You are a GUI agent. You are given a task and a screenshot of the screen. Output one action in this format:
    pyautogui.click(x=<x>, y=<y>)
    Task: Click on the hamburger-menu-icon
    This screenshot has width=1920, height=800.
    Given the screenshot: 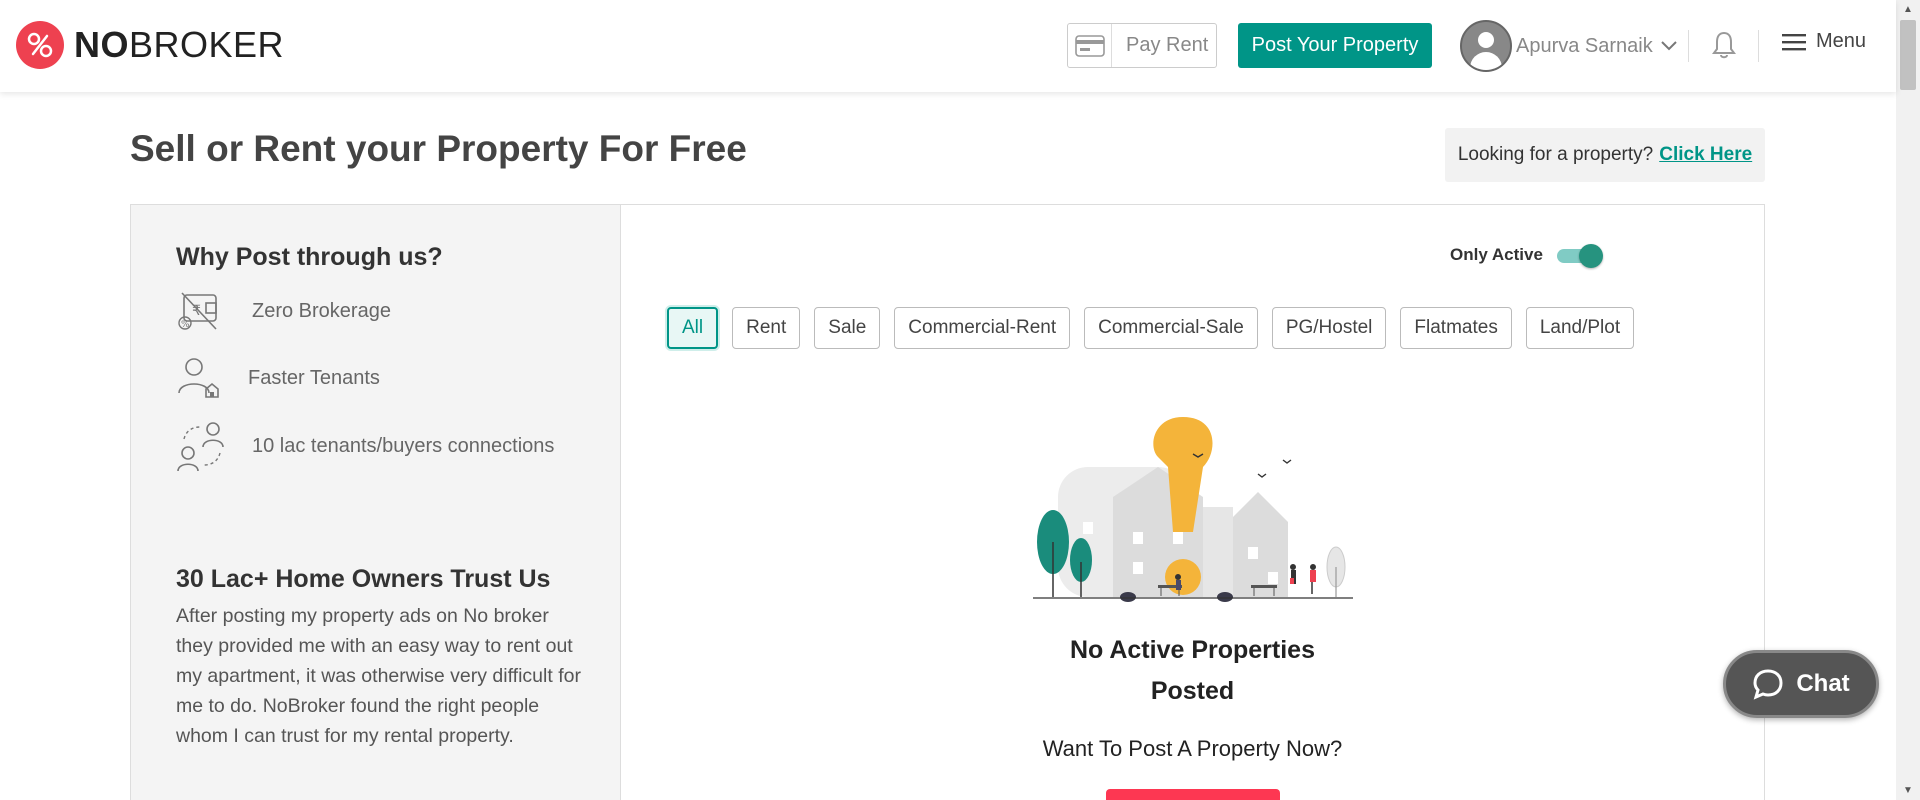 What is the action you would take?
    pyautogui.click(x=1794, y=41)
    